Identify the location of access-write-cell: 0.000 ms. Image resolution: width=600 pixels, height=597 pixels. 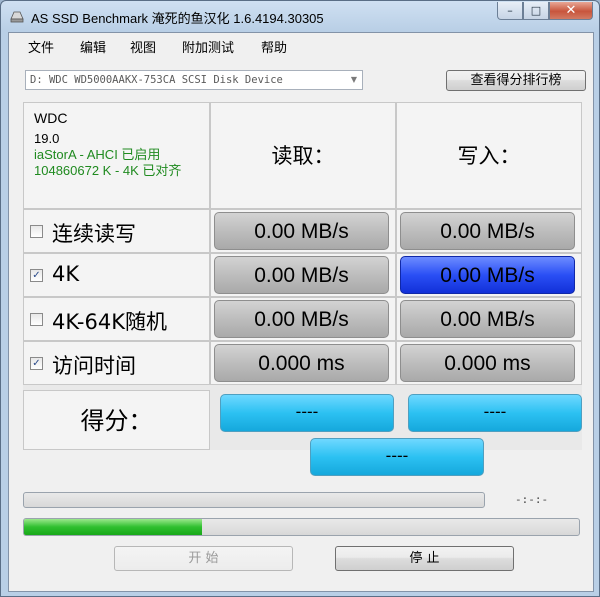
(489, 363).